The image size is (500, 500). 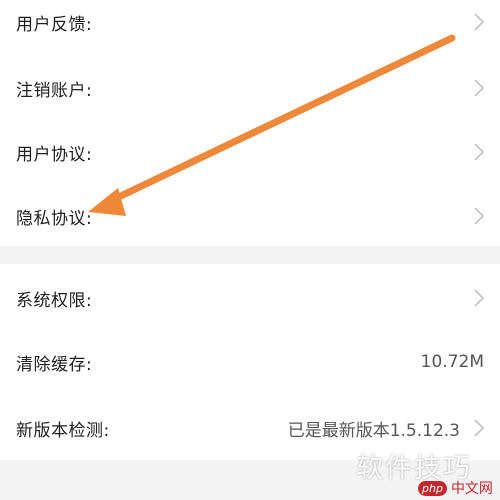 I want to click on row-user-feedback: 用户反馈:, so click(x=250, y=27).